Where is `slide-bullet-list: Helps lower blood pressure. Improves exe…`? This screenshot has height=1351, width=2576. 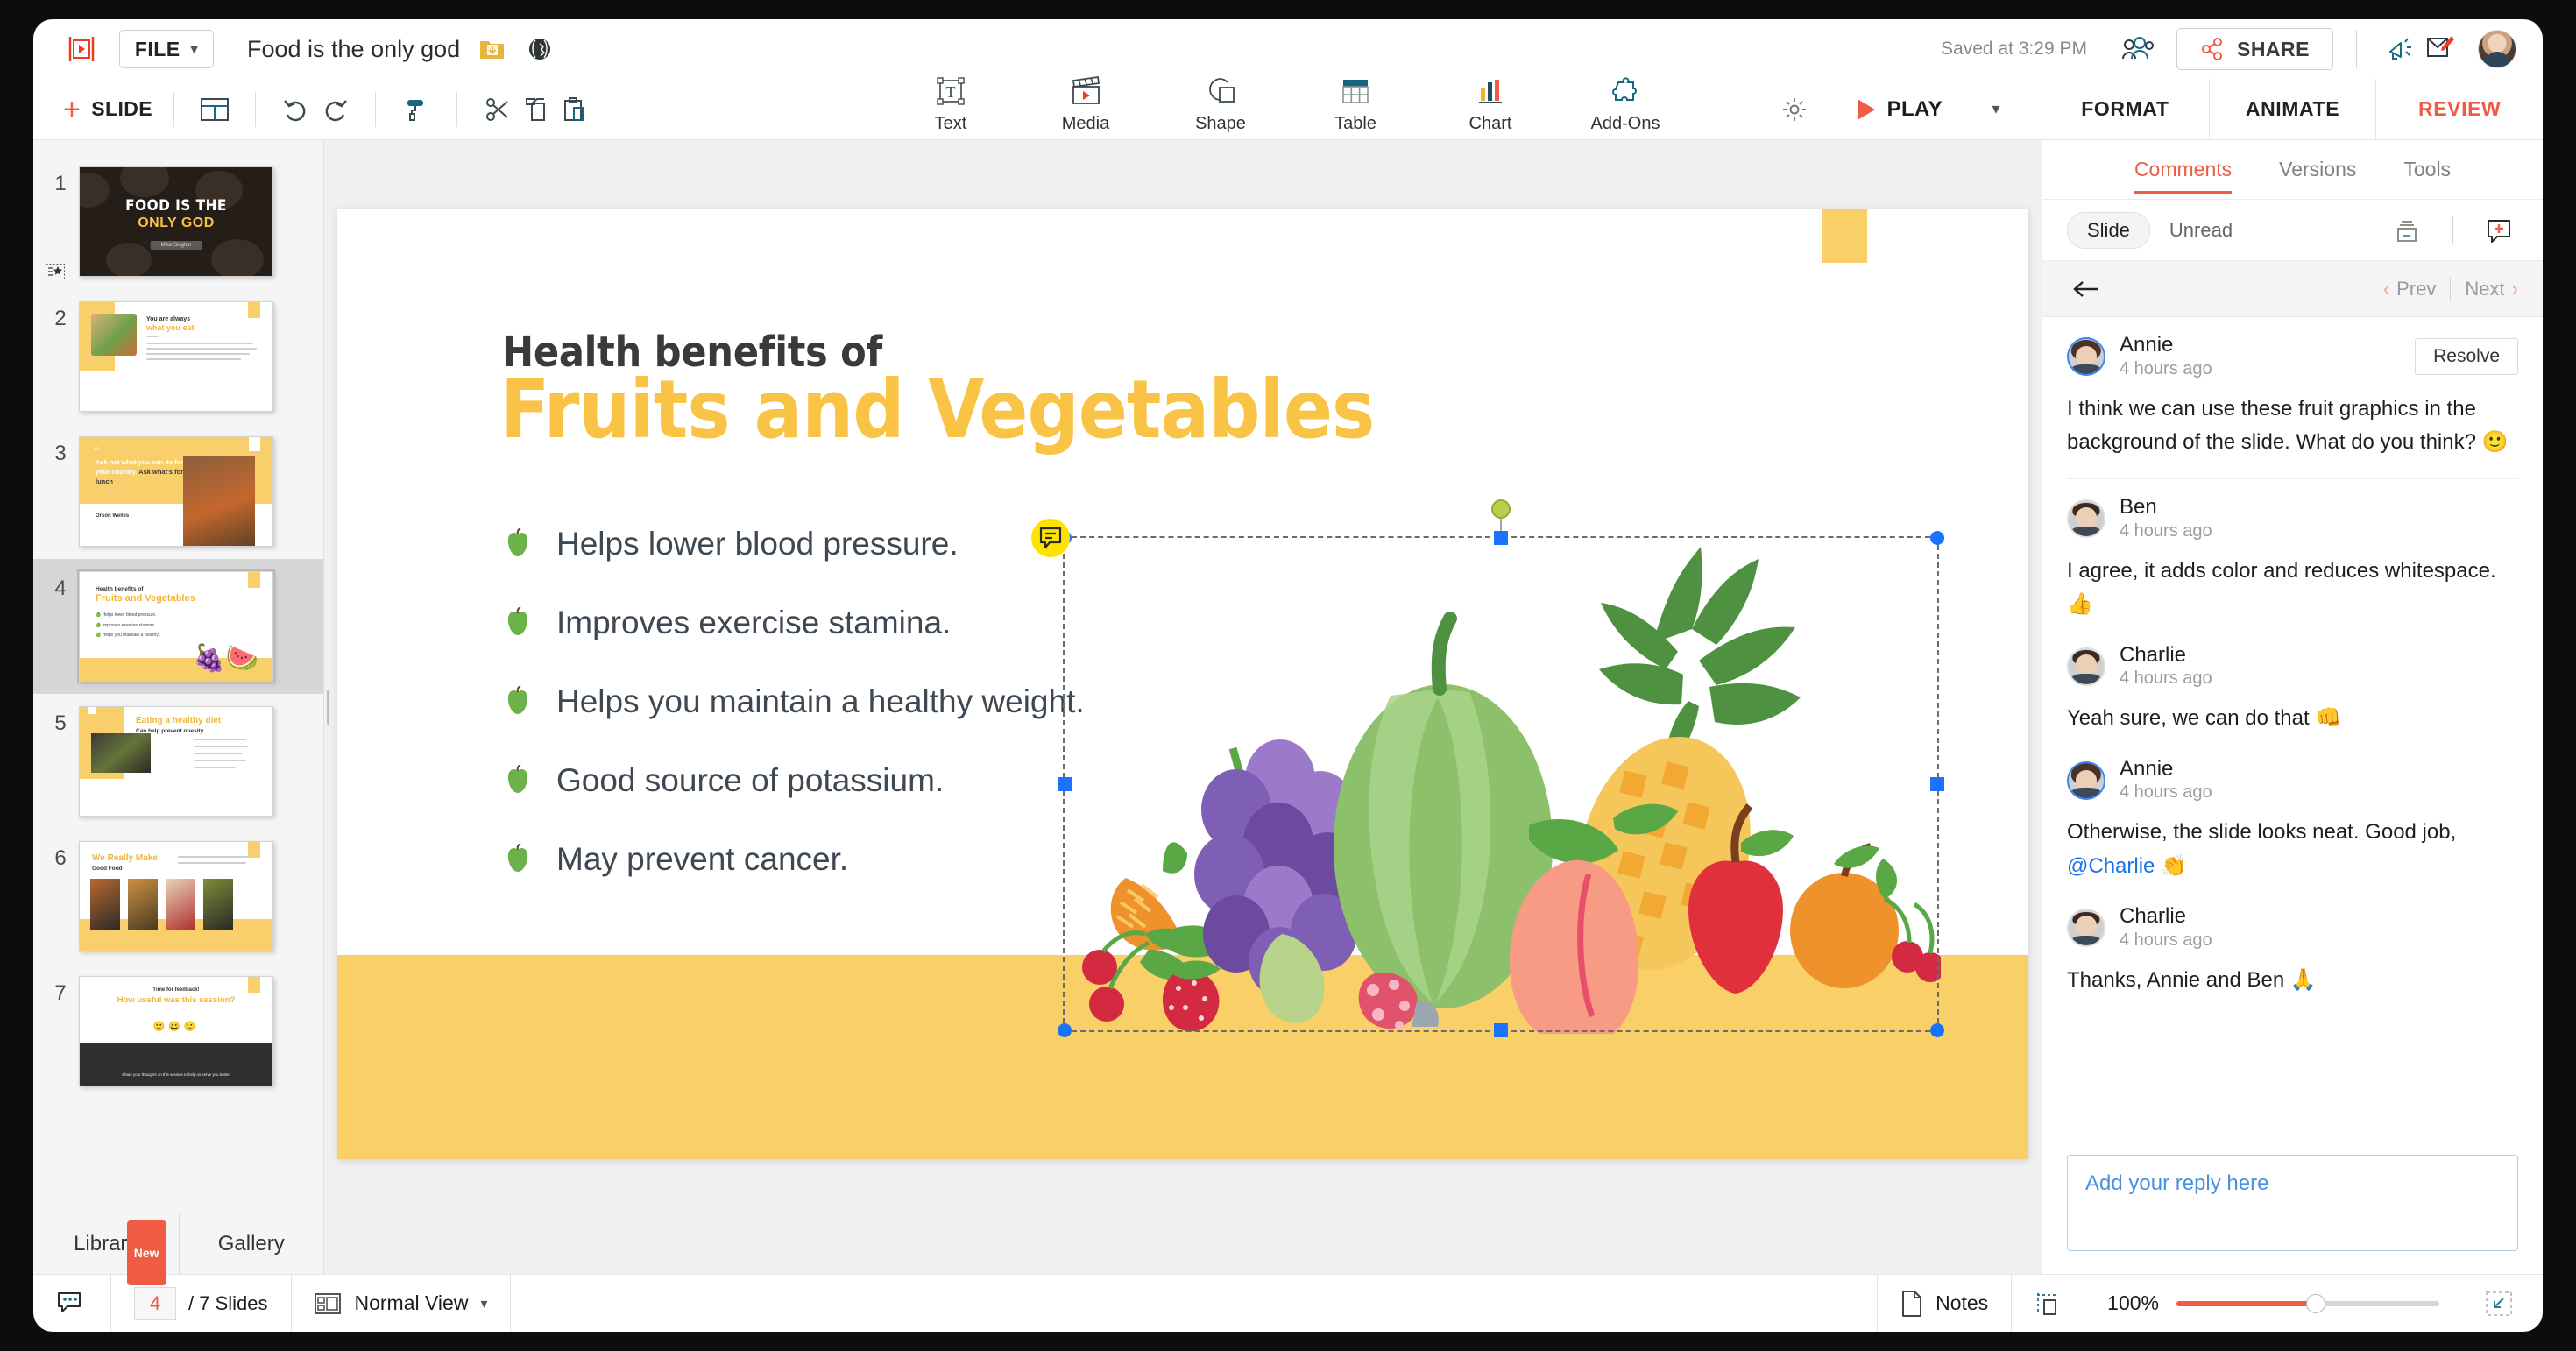 slide-bullet-list: Helps lower blood pressure. Improves exe… is located at coordinates (794, 702).